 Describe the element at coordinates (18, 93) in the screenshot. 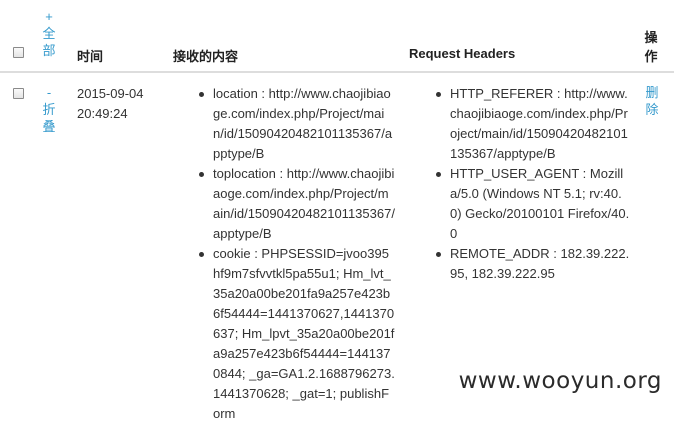

I see `row-checkbox` at that location.